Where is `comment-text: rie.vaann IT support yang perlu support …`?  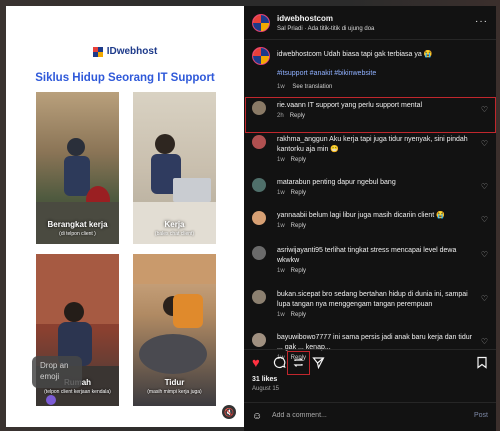
comment-text: rie.vaann IT support yang perlu support … is located at coordinates (350, 105).